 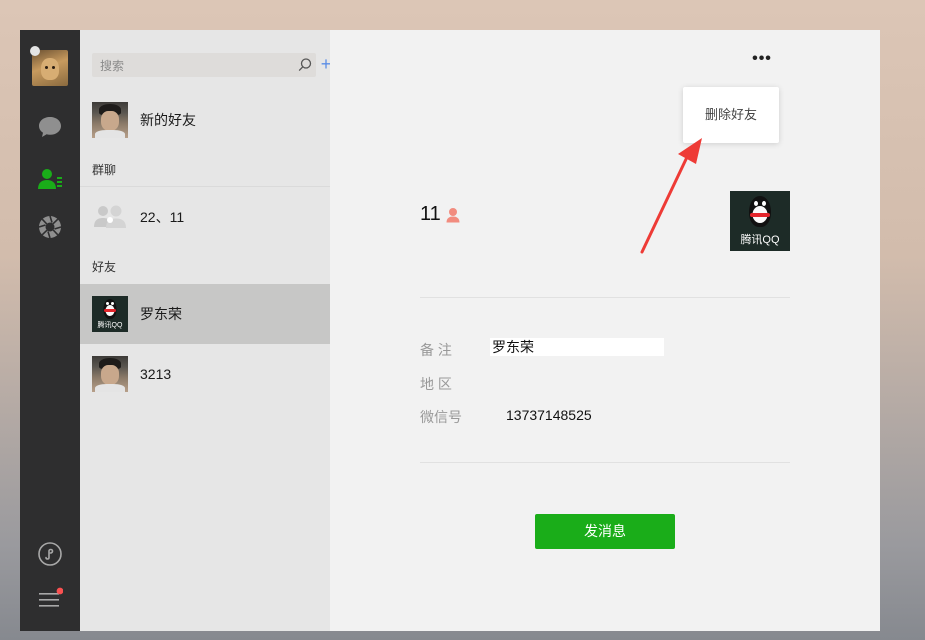 I want to click on search-bar, so click(x=204, y=66).